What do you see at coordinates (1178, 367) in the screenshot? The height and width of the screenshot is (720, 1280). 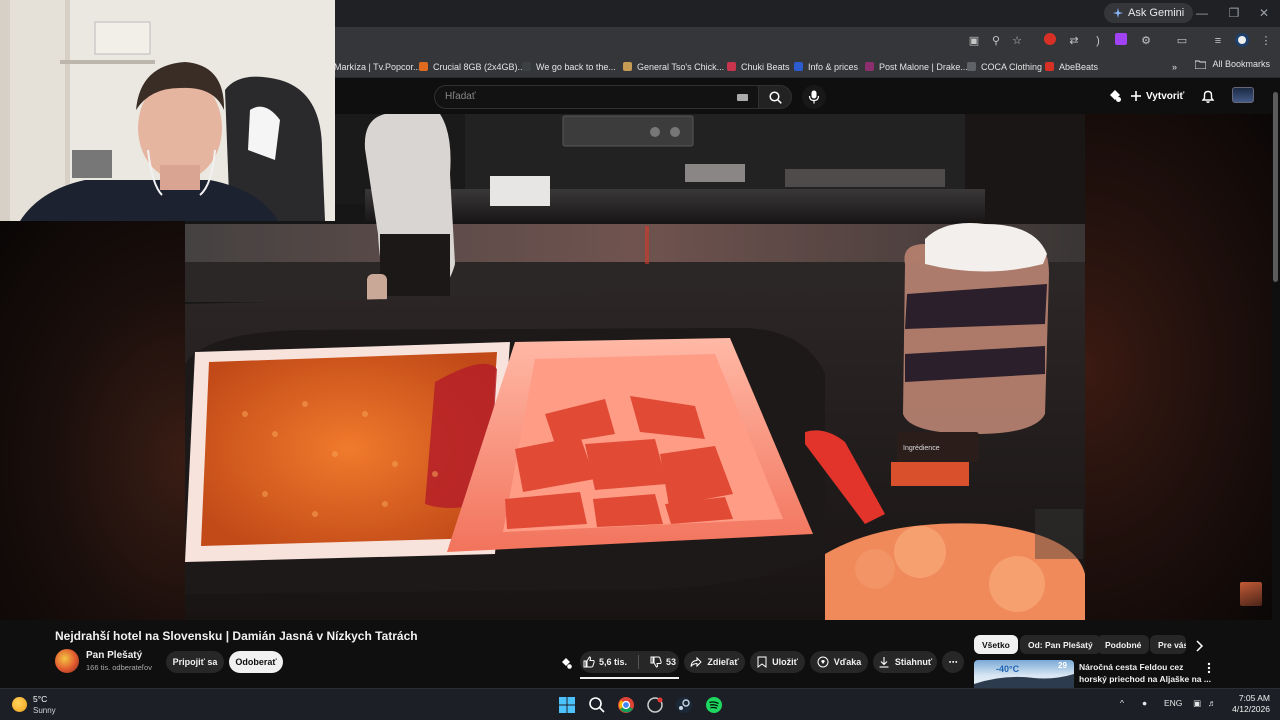 I see `ambient-glow-right` at bounding box center [1178, 367].